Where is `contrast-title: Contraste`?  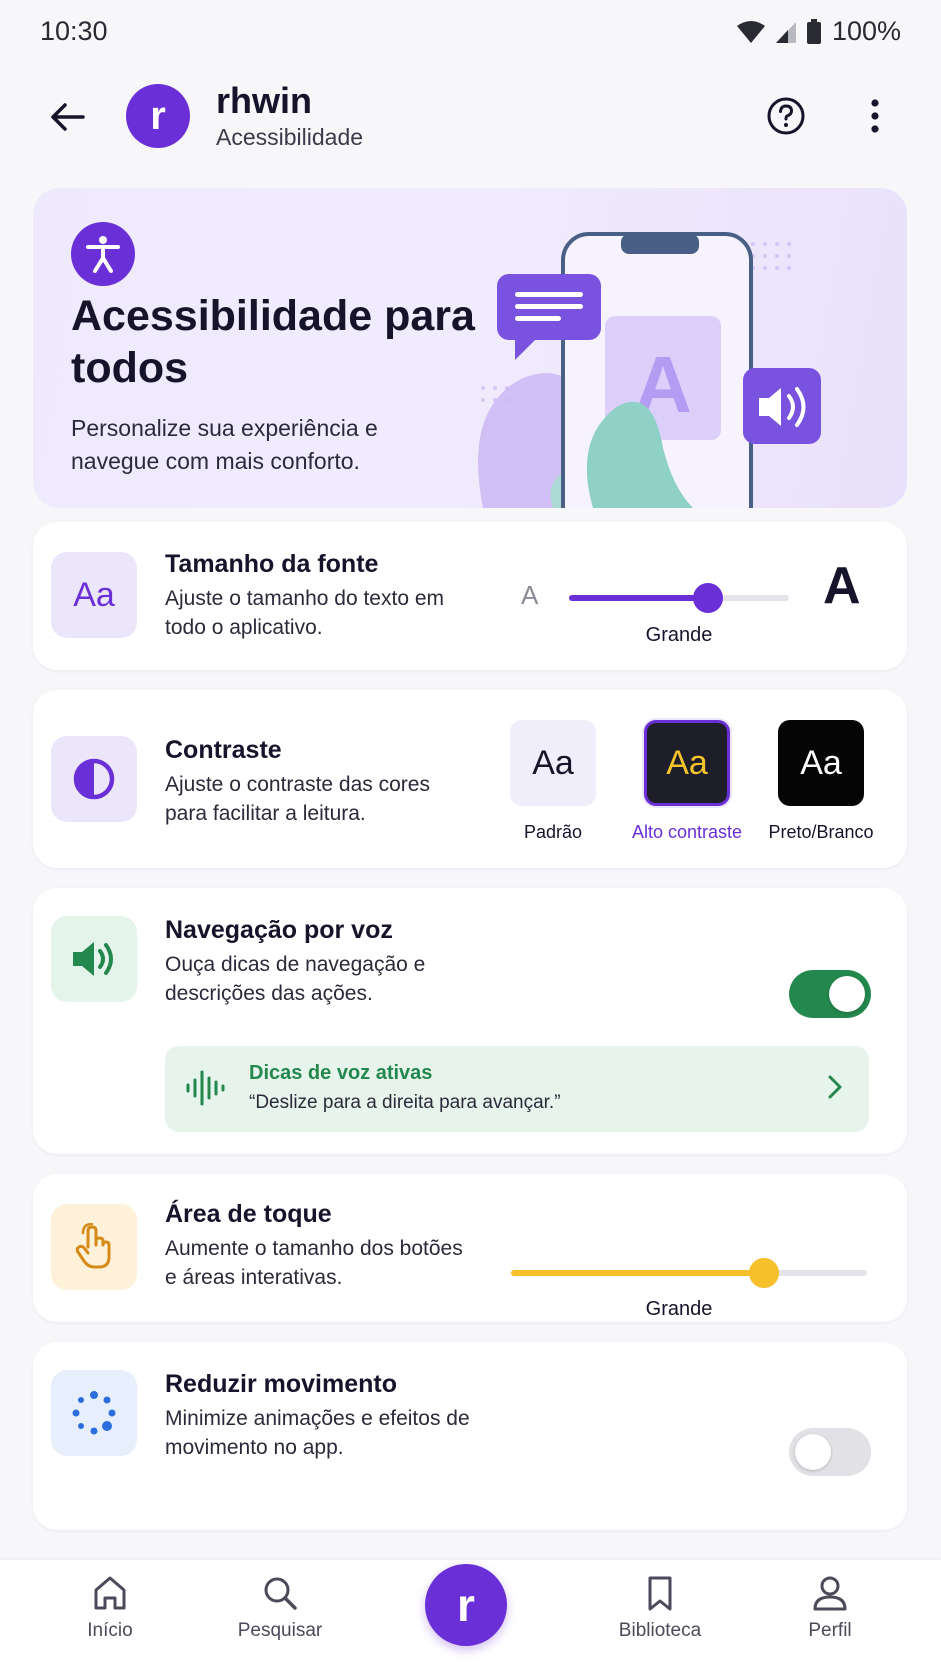 contrast-title: Contraste is located at coordinates (223, 750).